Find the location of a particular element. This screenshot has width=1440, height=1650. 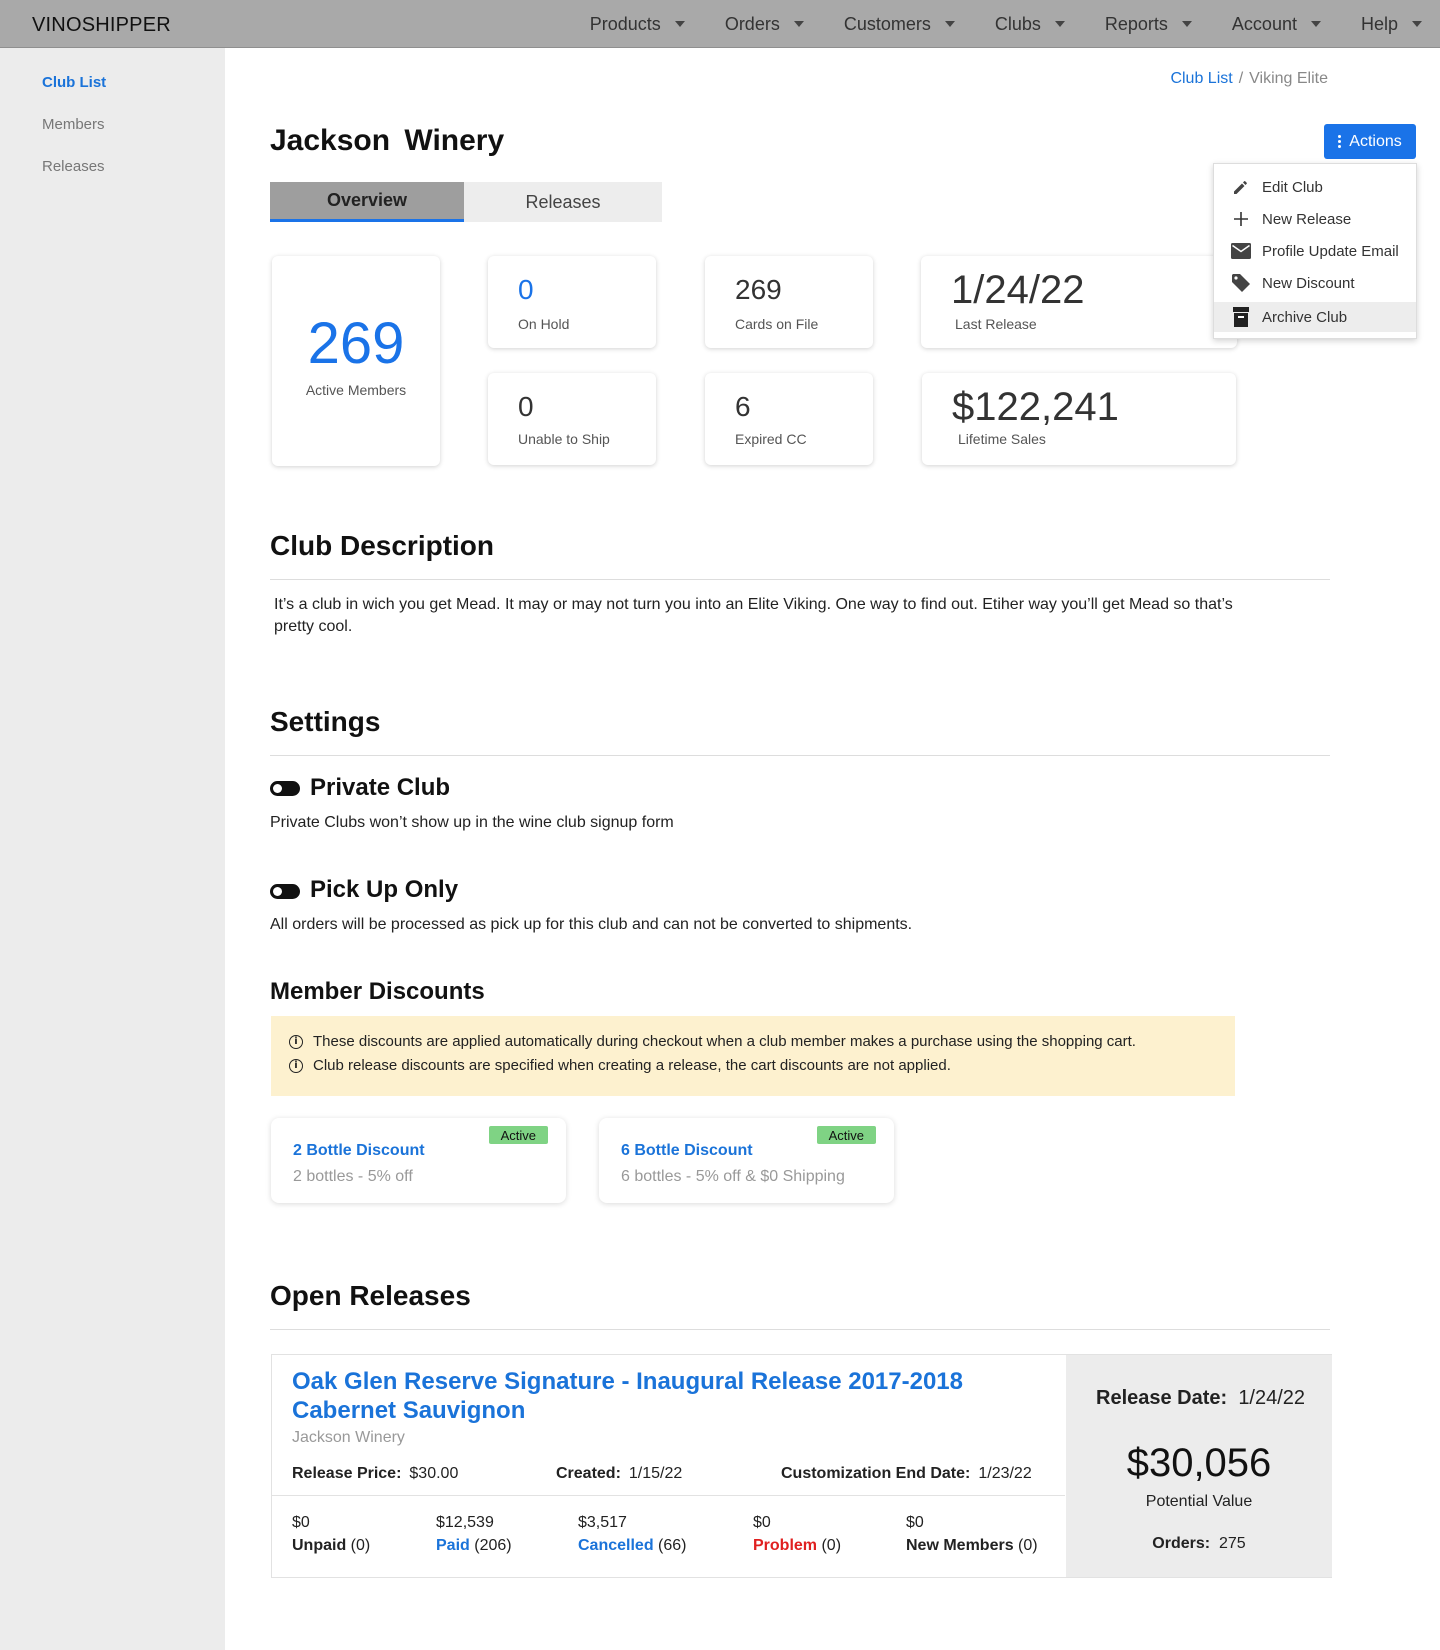

release-stat-problem: $0 Problem (0) is located at coordinates (797, 1534).